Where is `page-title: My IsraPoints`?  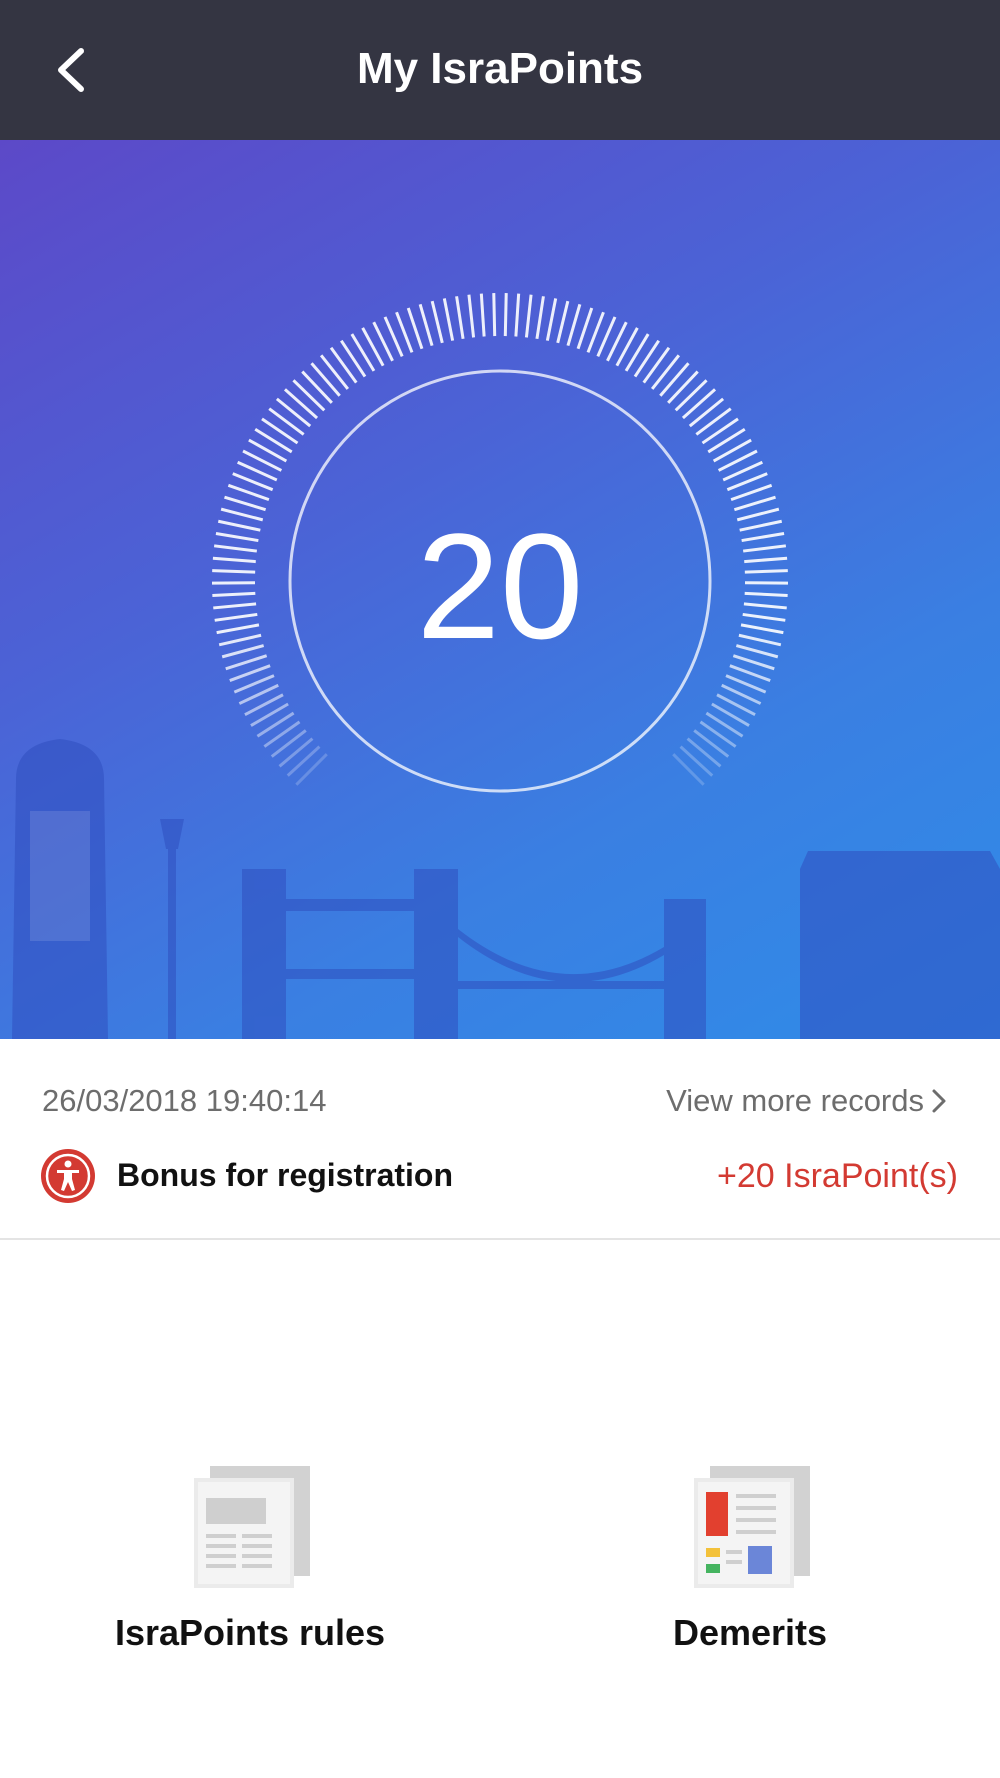 page-title: My IsraPoints is located at coordinates (500, 68).